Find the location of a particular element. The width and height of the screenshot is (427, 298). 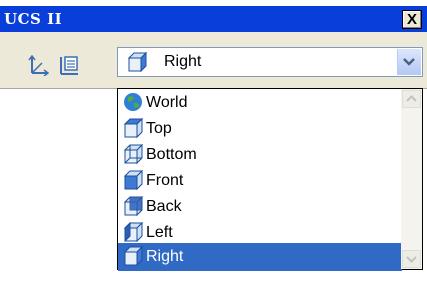

scroll-down-button is located at coordinates (411, 259).